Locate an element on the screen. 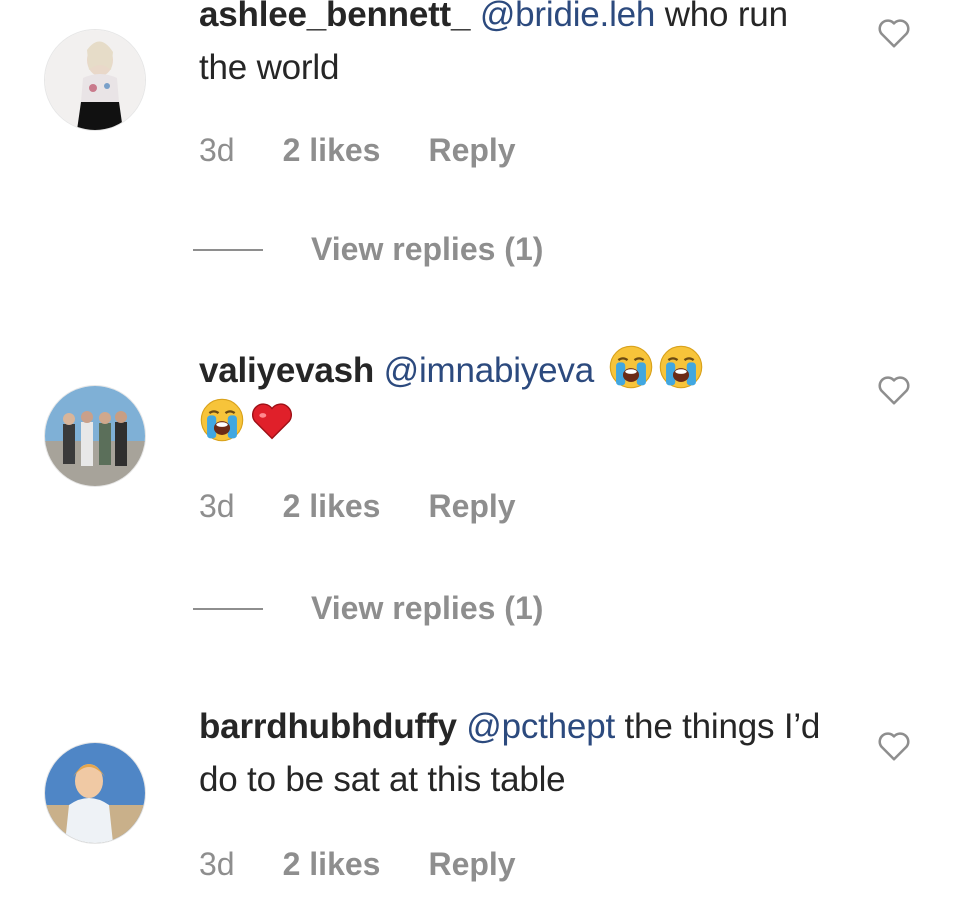 The image size is (980, 902). comment-username: ashlee_bennett_ is located at coordinates (334, 17).